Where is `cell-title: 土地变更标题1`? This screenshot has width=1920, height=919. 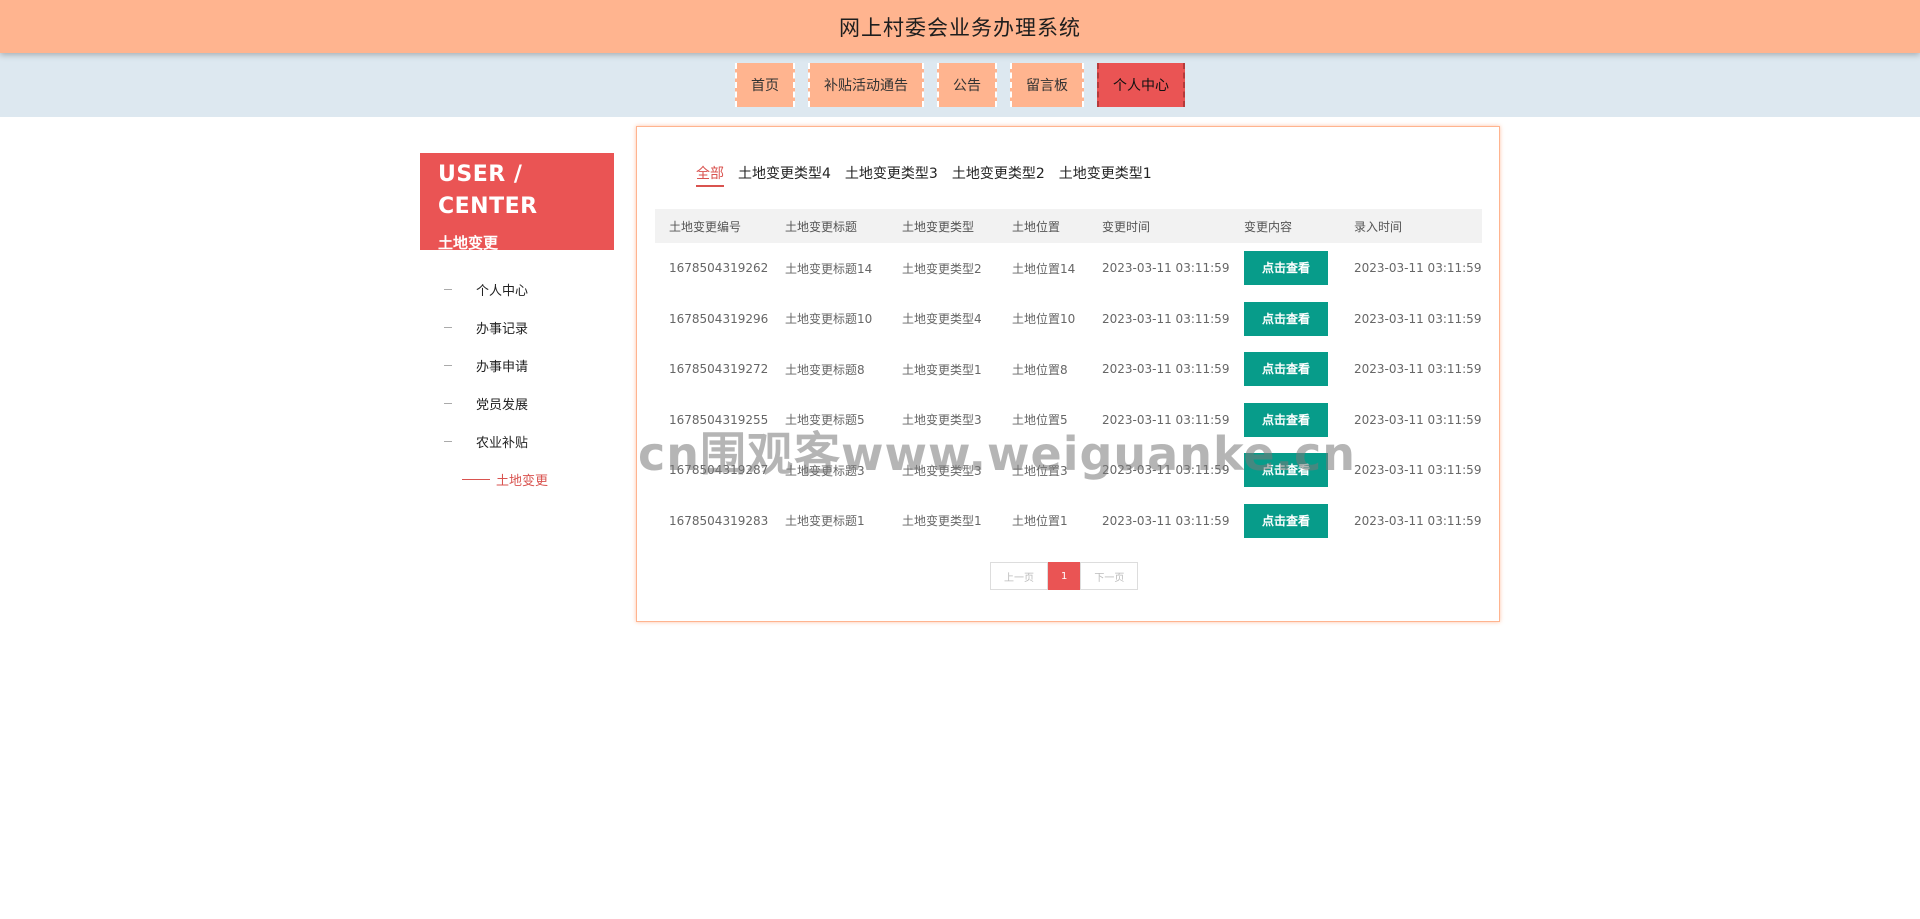
cell-title: 土地变更标题1 is located at coordinates (825, 521).